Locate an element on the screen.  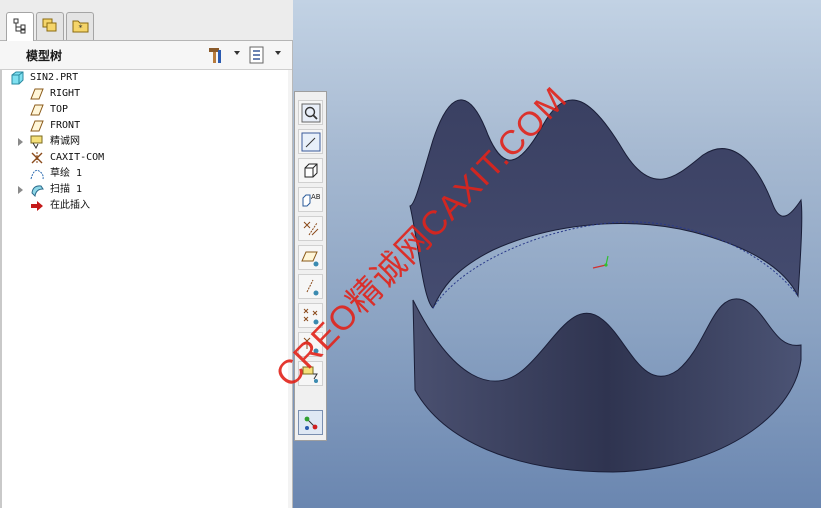
hammer-wrench-icon is located at coordinates (215, 55).